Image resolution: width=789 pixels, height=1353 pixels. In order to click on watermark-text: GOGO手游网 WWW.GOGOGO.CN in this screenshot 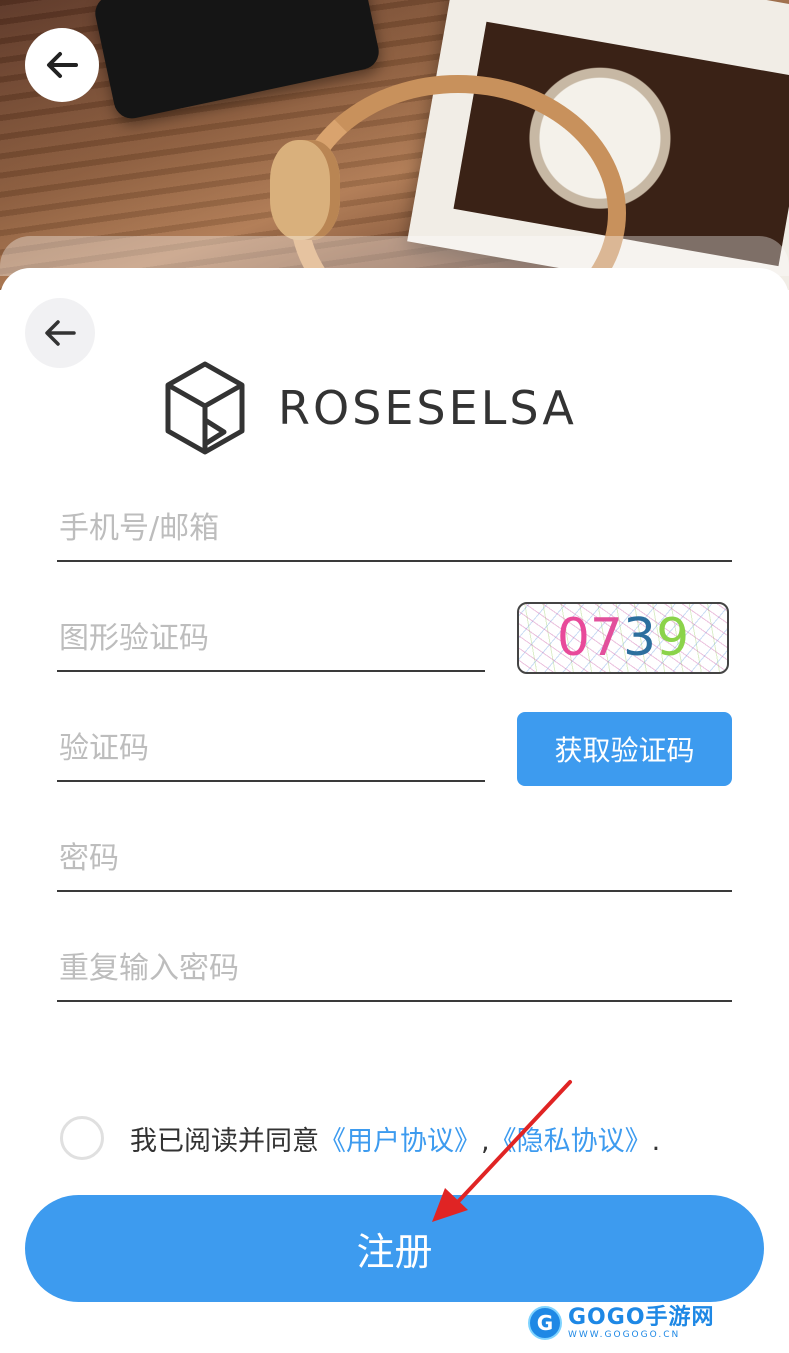, I will do `click(641, 1322)`.